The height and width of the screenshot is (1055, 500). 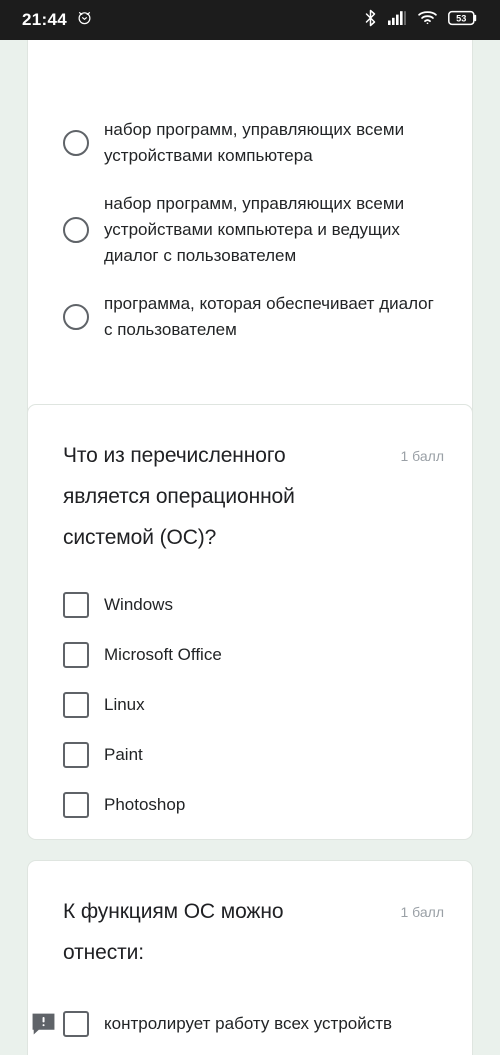 I want to click on option-label: Microsoft Office, so click(x=163, y=654).